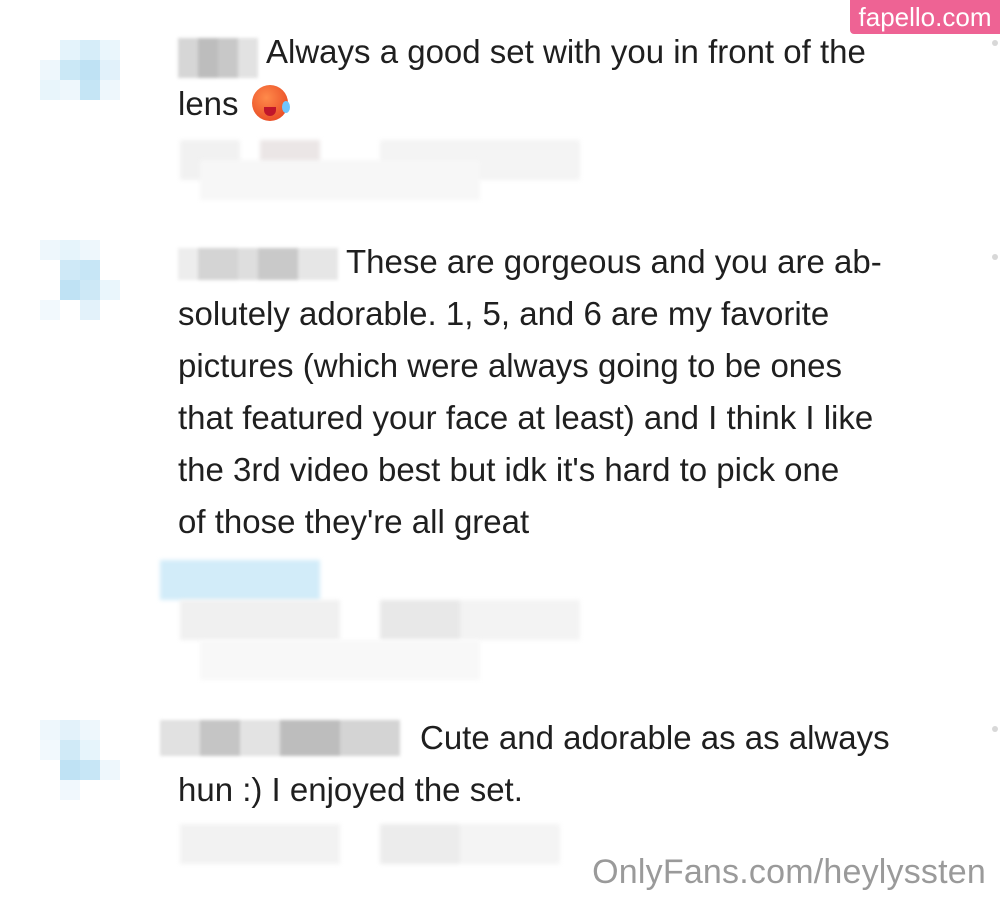  What do you see at coordinates (614, 261) in the screenshot?
I see `comment-text: These are gorgeous and you are ab-` at bounding box center [614, 261].